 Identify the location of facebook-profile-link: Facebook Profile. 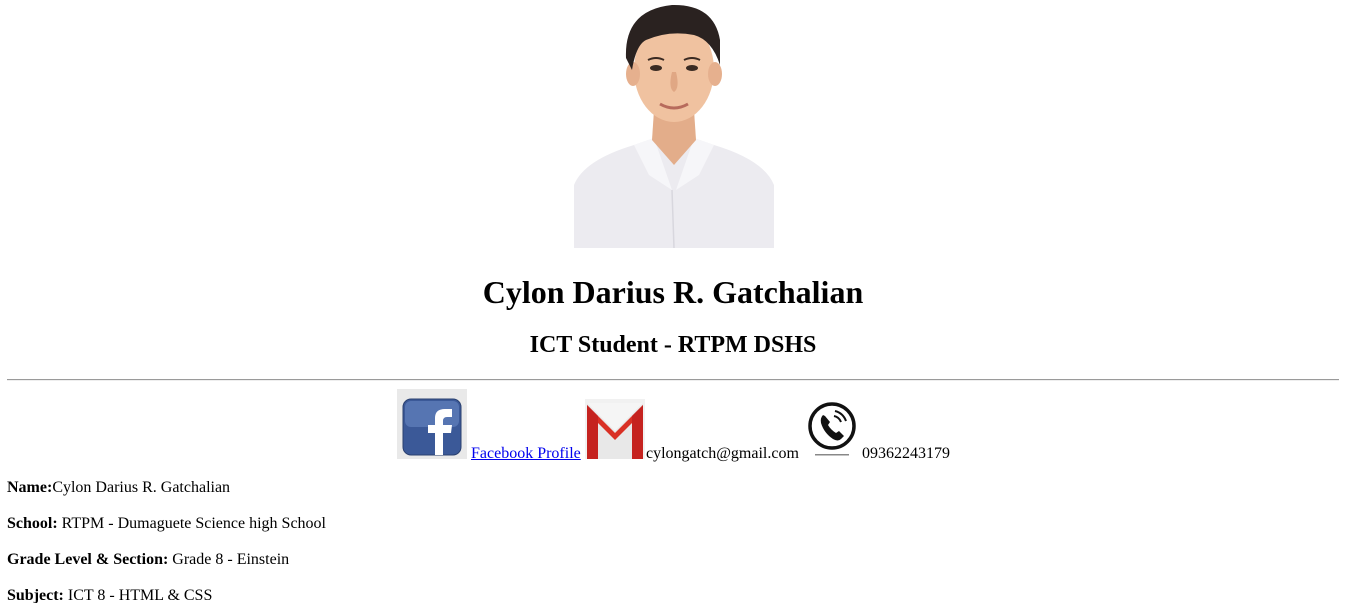
(526, 454).